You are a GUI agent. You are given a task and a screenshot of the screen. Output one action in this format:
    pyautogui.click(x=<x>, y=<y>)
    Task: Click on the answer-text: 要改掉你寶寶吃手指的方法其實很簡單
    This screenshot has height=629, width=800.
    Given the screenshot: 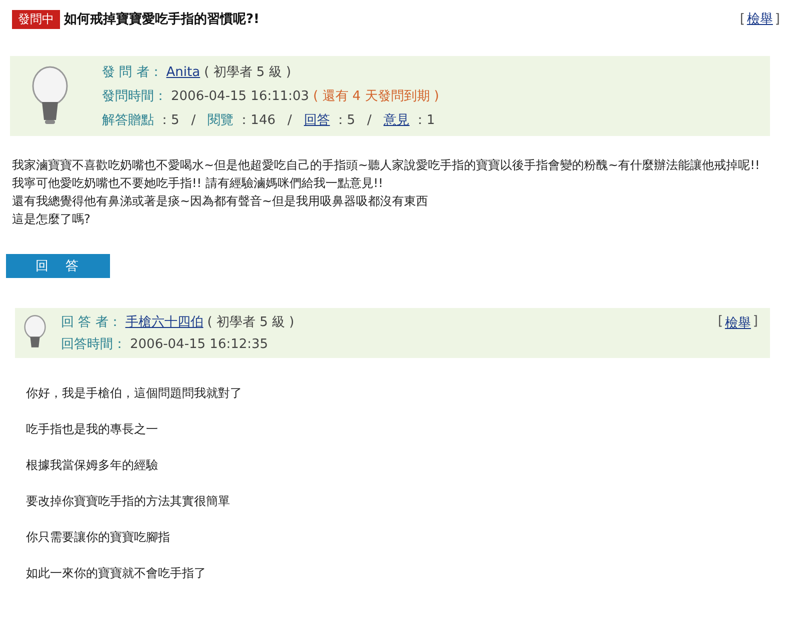 What is the action you would take?
    pyautogui.click(x=128, y=501)
    